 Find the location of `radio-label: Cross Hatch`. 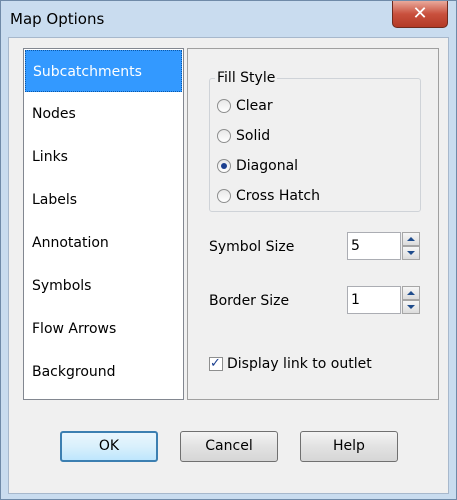

radio-label: Cross Hatch is located at coordinates (278, 196).